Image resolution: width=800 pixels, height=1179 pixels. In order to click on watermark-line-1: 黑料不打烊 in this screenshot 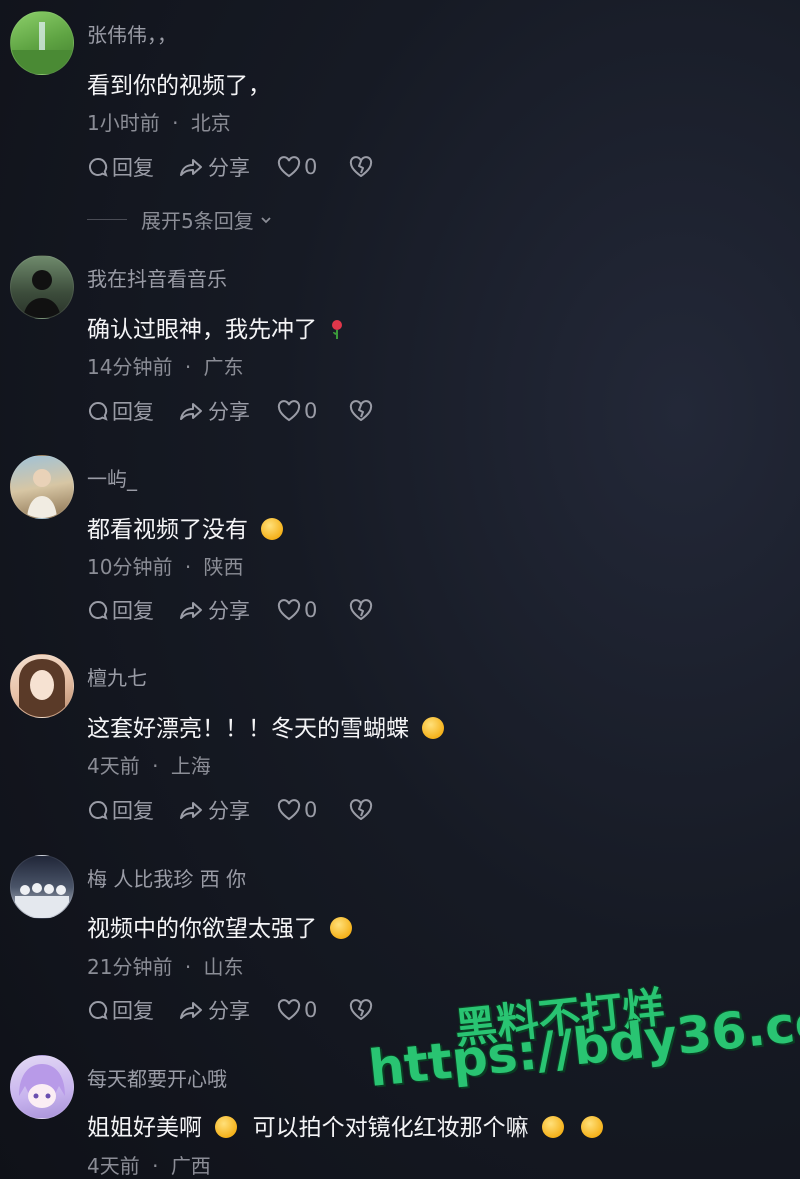, I will do `click(559, 1018)`.